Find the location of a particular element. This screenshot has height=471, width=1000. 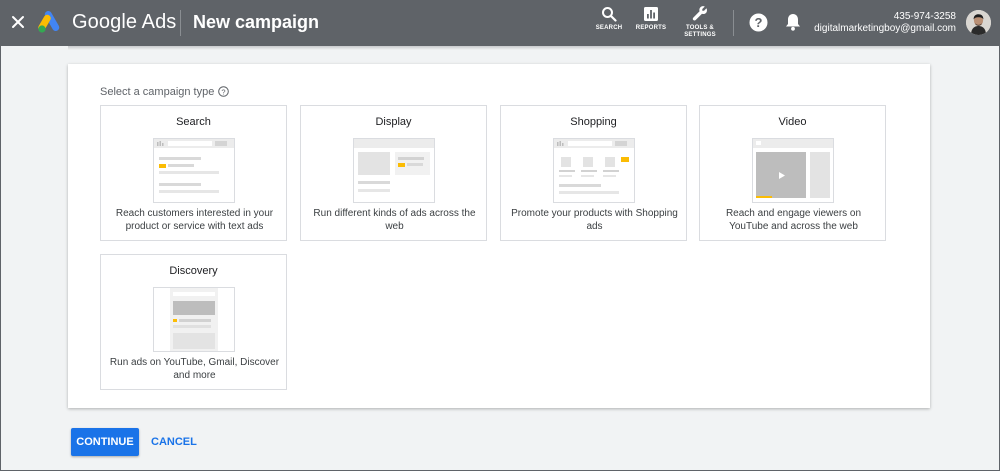

campaign-type-title: Video is located at coordinates (792, 122).